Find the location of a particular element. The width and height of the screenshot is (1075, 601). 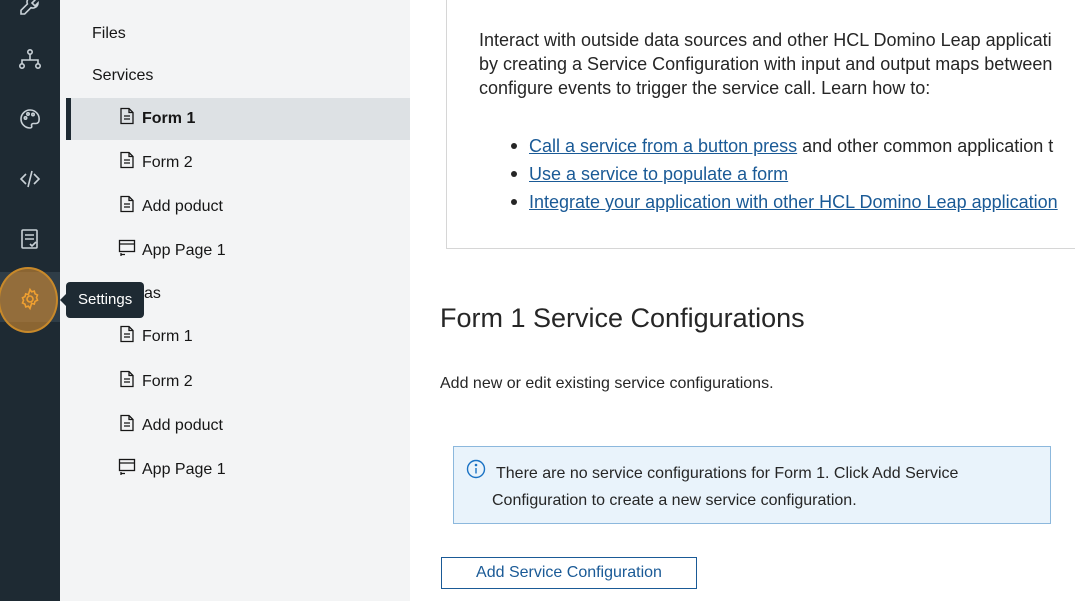

info-icon is located at coordinates (476, 469).